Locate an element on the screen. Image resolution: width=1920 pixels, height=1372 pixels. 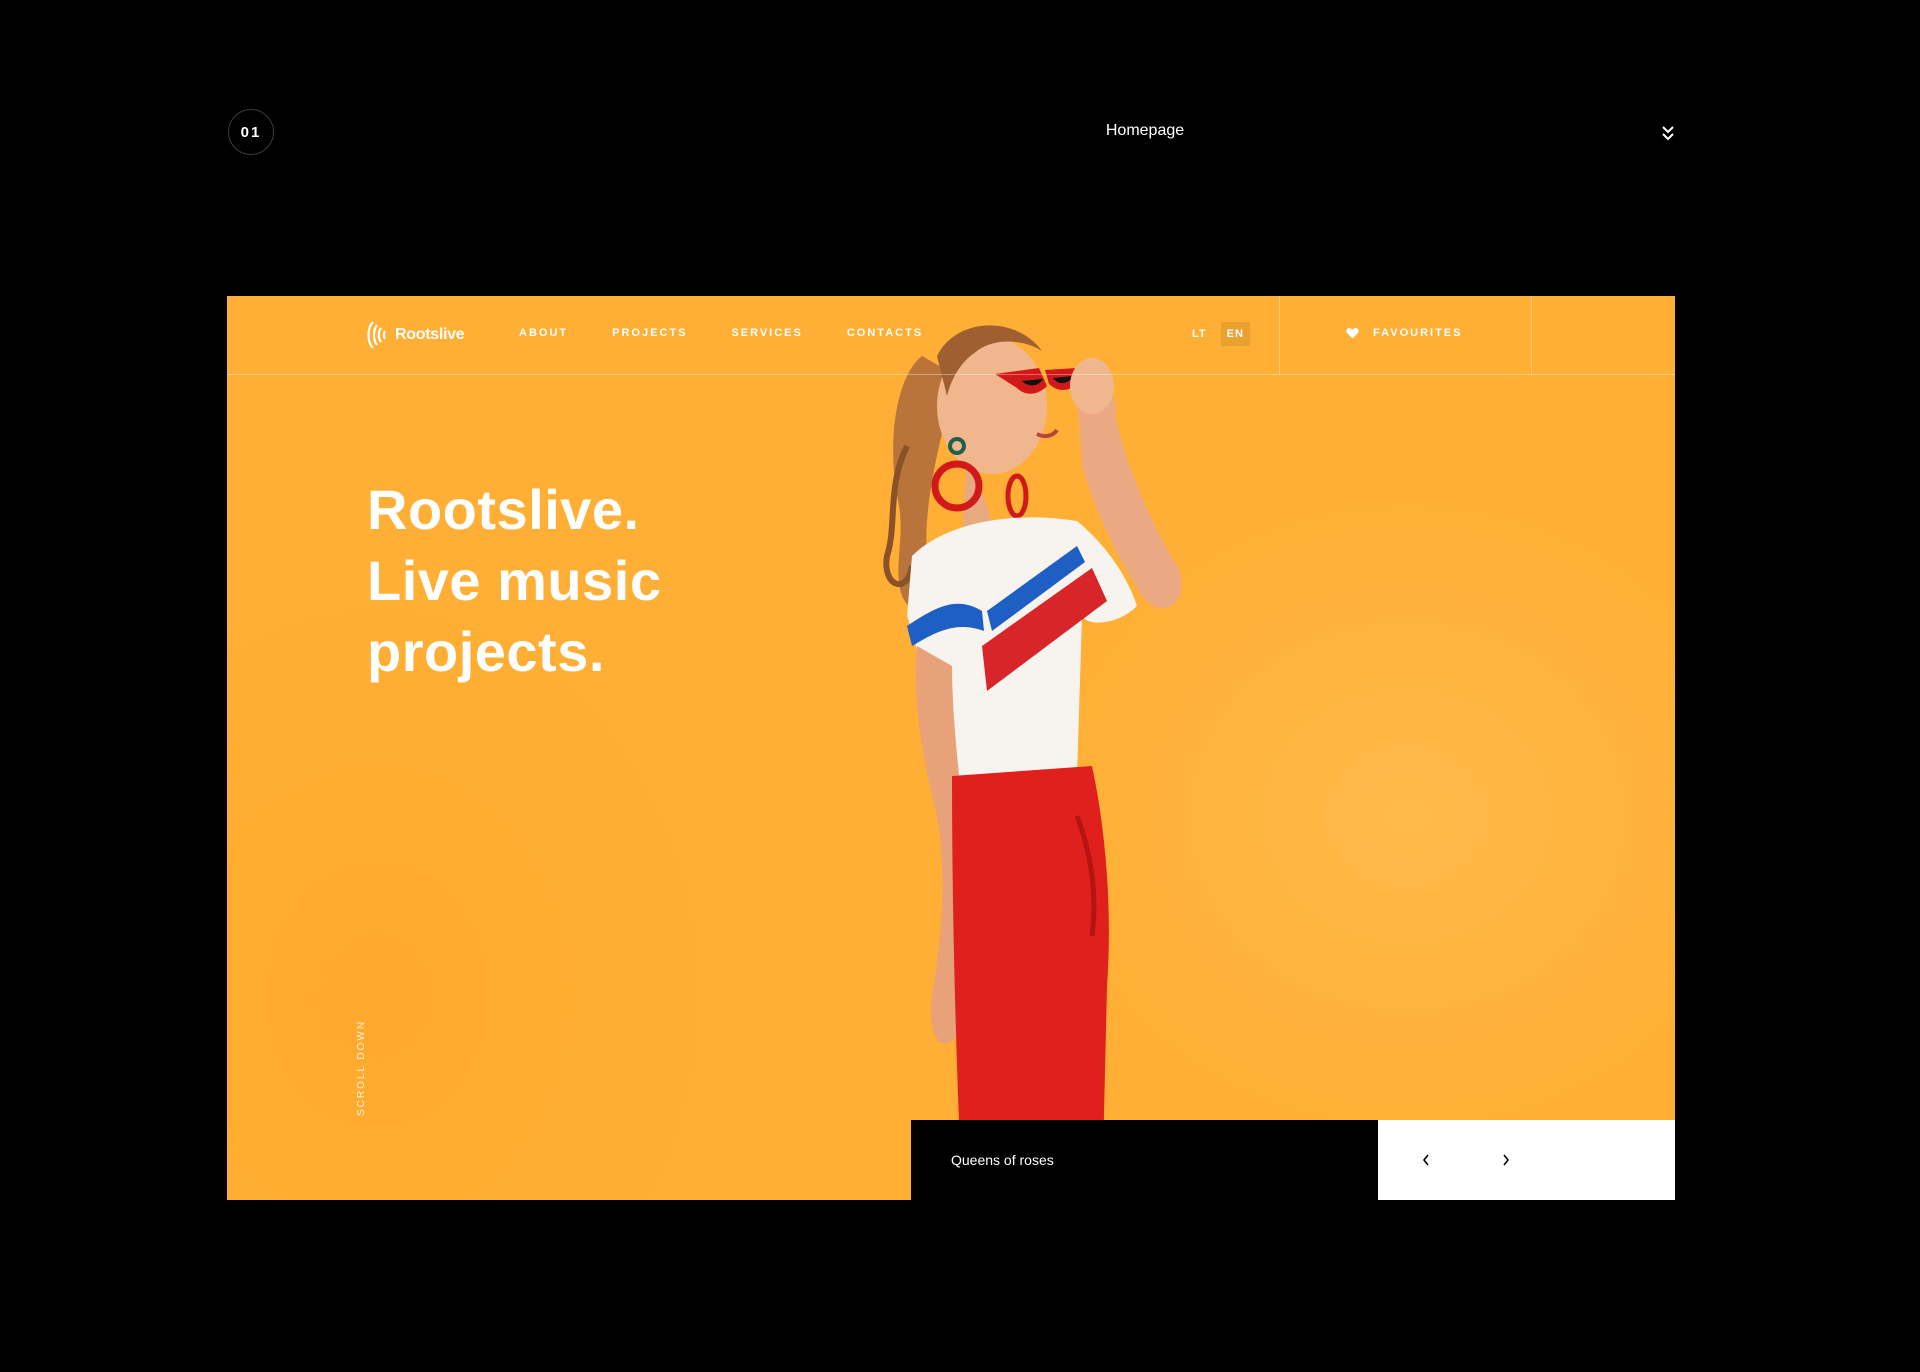
logo-waves-icon is located at coordinates (376, 335).